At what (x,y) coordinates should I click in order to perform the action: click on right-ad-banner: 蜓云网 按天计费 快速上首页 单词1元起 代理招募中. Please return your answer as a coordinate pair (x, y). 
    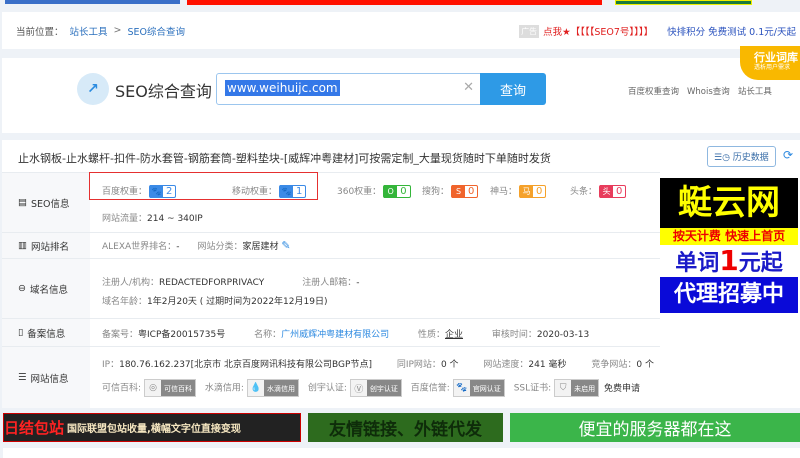
    Looking at the image, I should click on (729, 245).